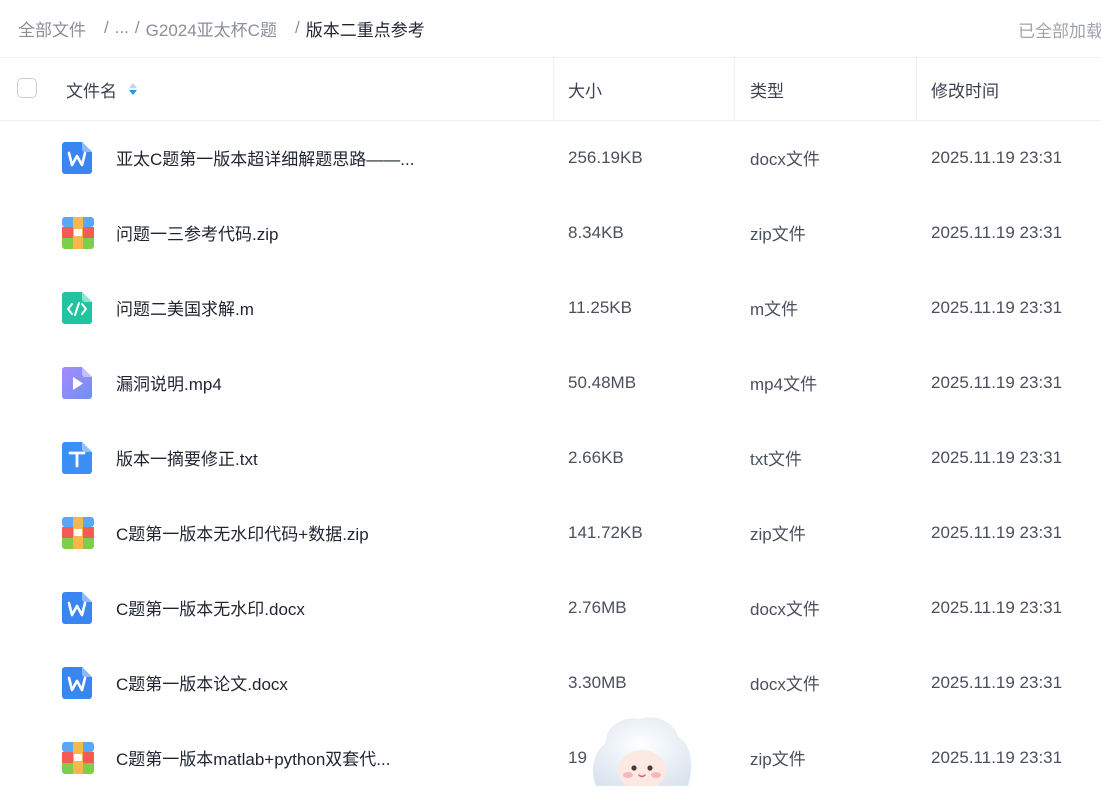  Describe the element at coordinates (365, 30) in the screenshot. I see `breadcrumb-current: 版本二重点参考` at that location.